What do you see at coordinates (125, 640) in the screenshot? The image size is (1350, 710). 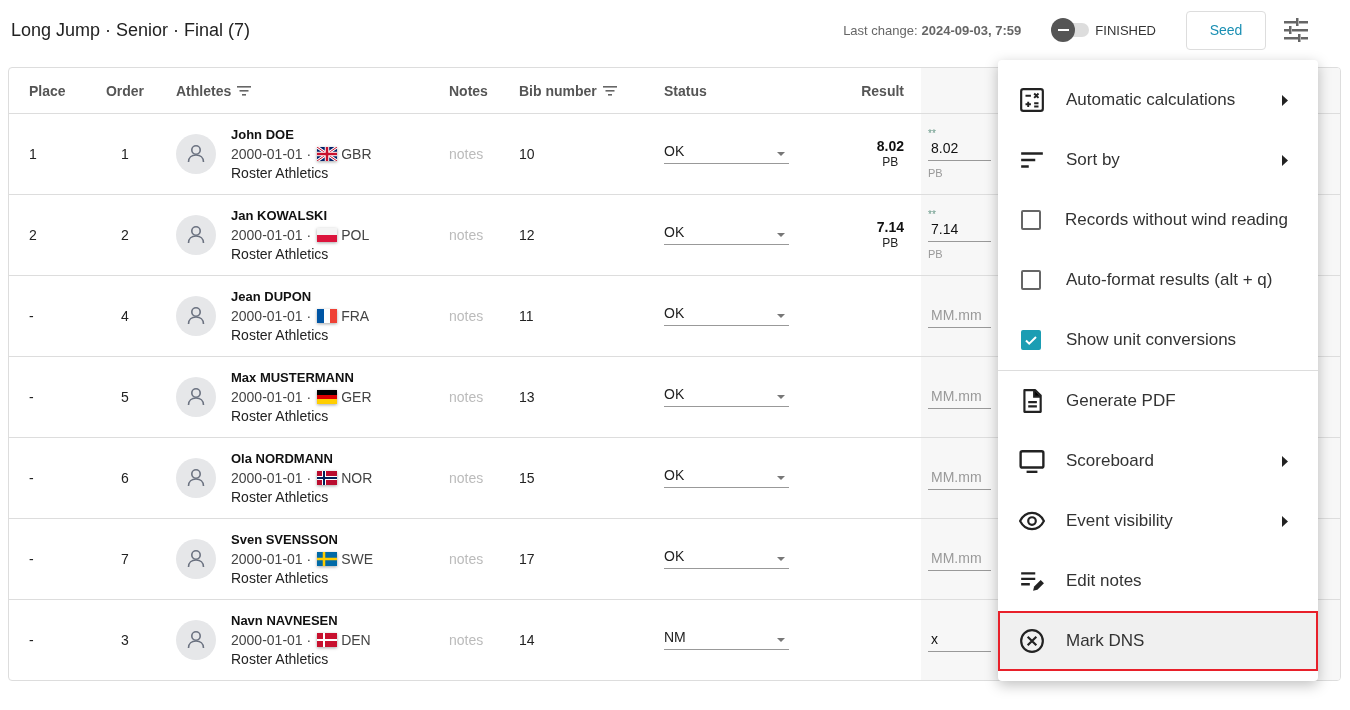 I see `order-cell: 3` at bounding box center [125, 640].